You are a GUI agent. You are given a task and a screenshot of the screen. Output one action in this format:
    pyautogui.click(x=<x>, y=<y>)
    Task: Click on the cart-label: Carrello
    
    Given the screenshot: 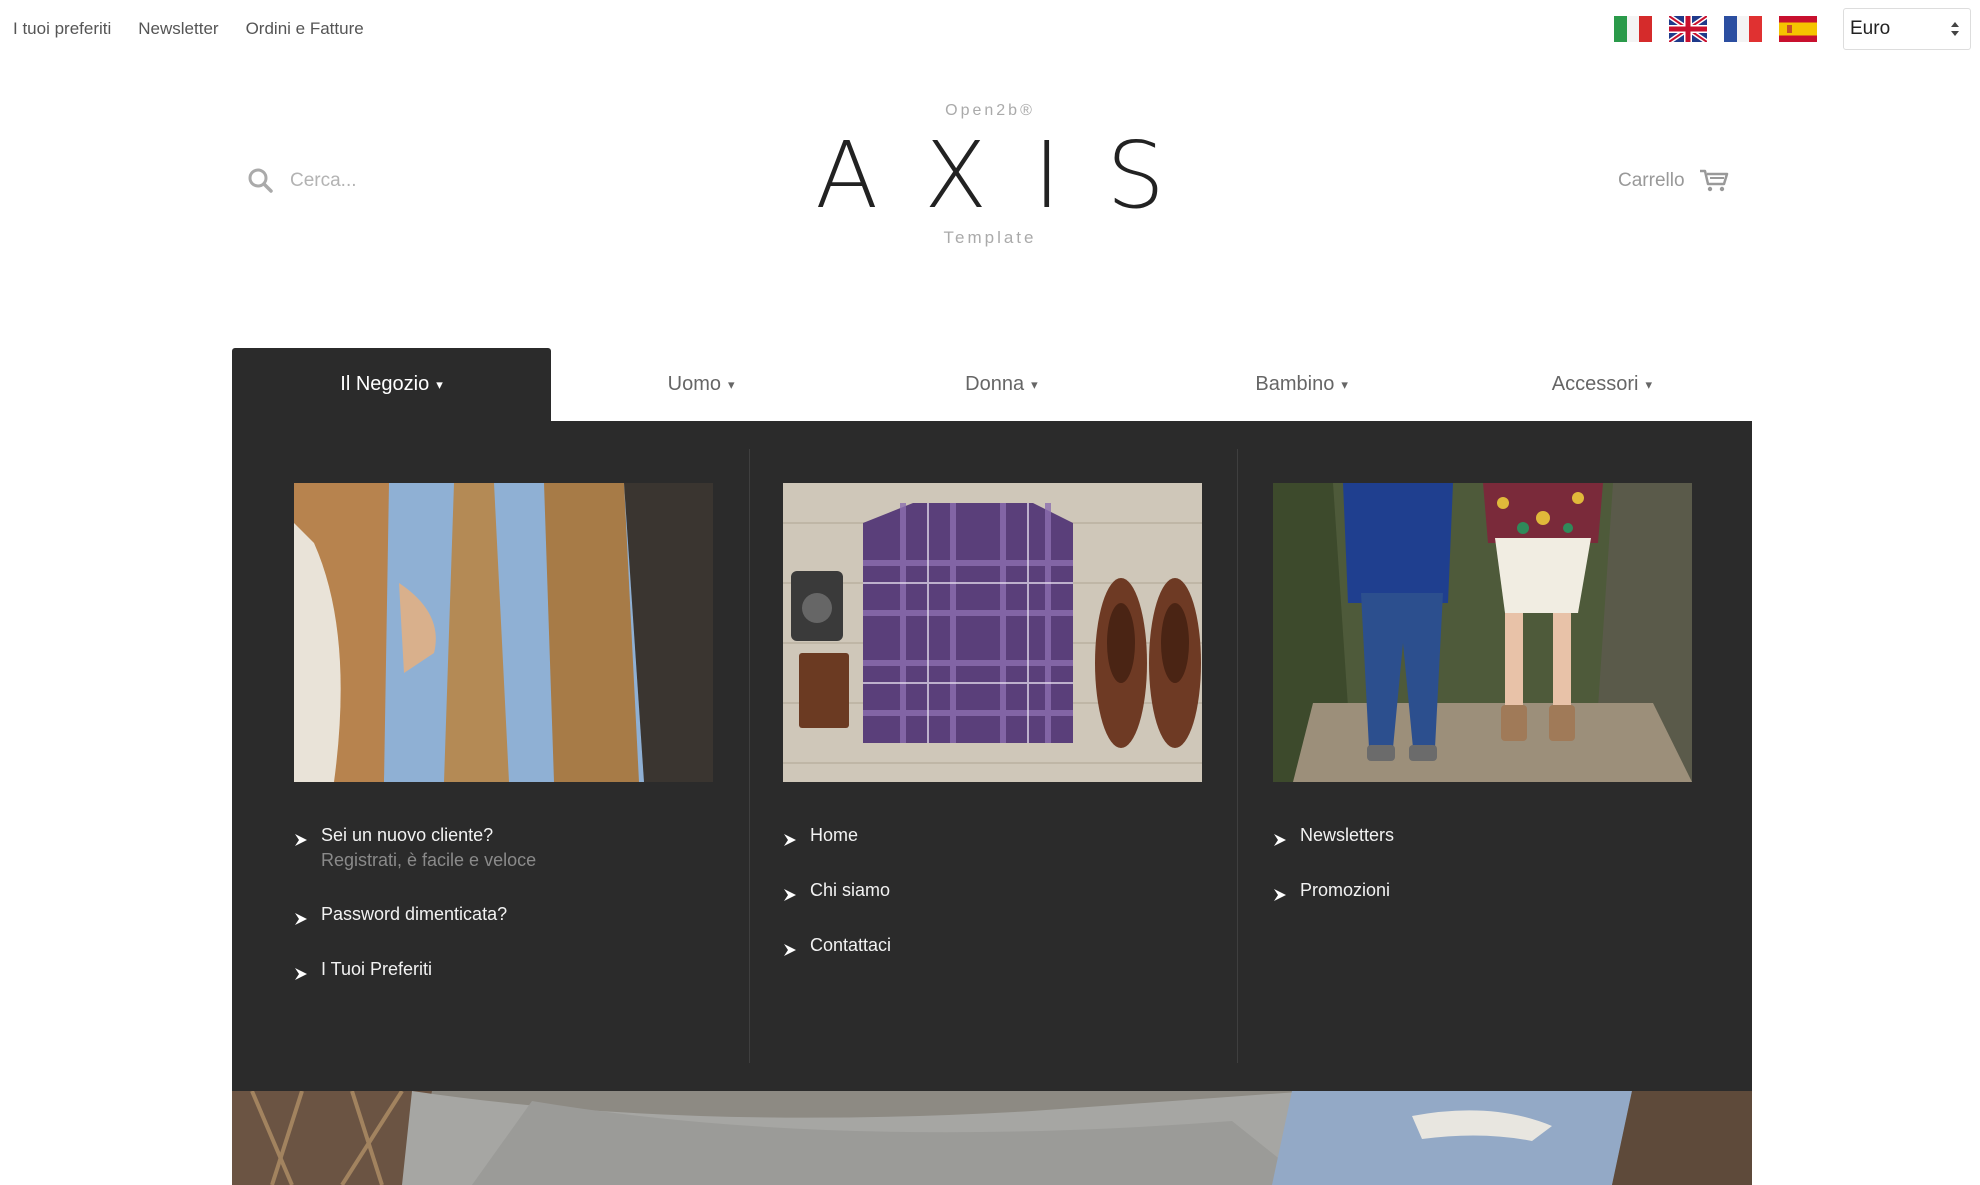 What is the action you would take?
    pyautogui.click(x=1651, y=180)
    